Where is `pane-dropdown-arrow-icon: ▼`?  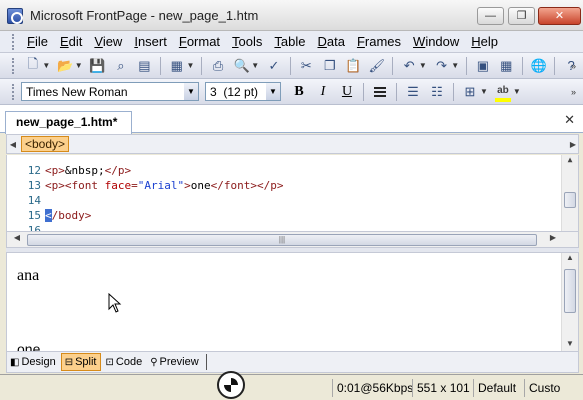 pane-dropdown-arrow-icon: ▼ is located at coordinates (191, 65).